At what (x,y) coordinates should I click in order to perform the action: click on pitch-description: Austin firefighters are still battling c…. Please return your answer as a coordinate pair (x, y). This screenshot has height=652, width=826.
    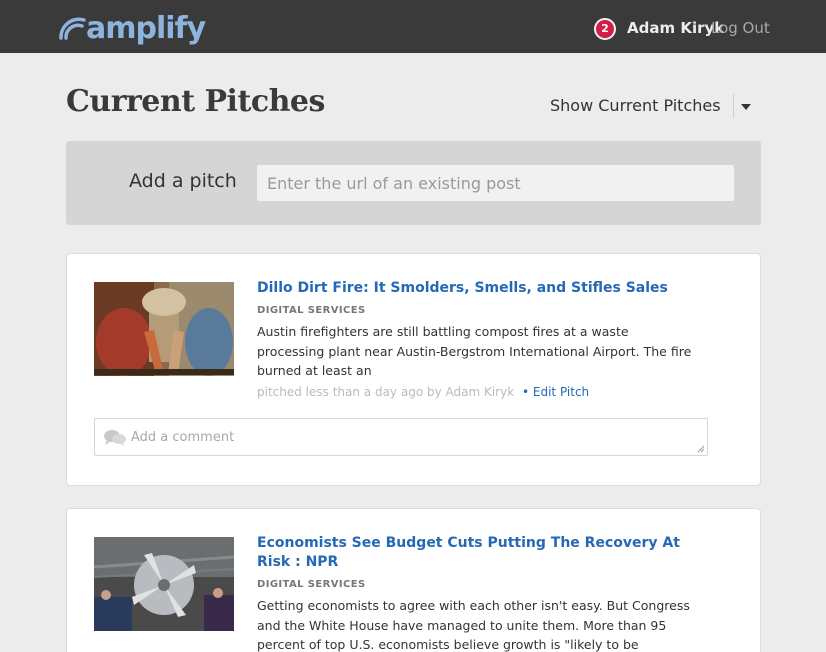
    Looking at the image, I should click on (474, 351).